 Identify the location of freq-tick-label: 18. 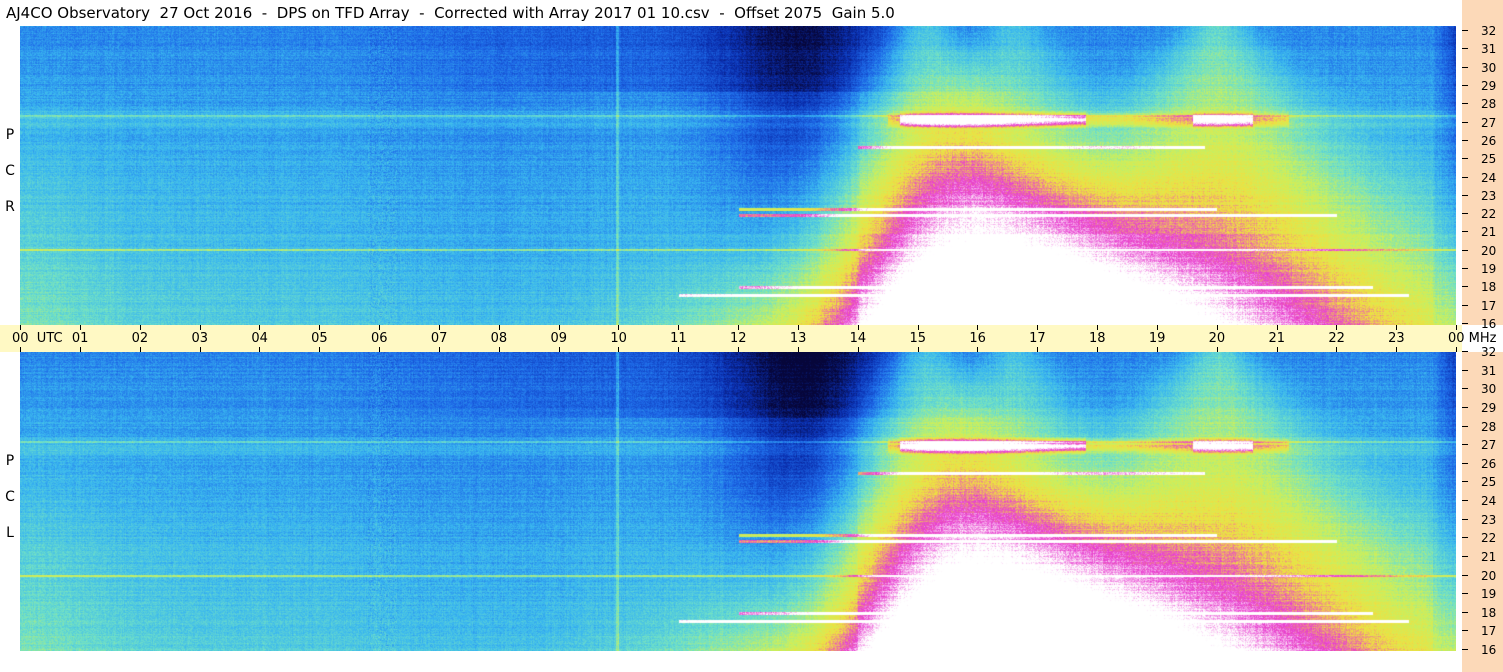
(1489, 612).